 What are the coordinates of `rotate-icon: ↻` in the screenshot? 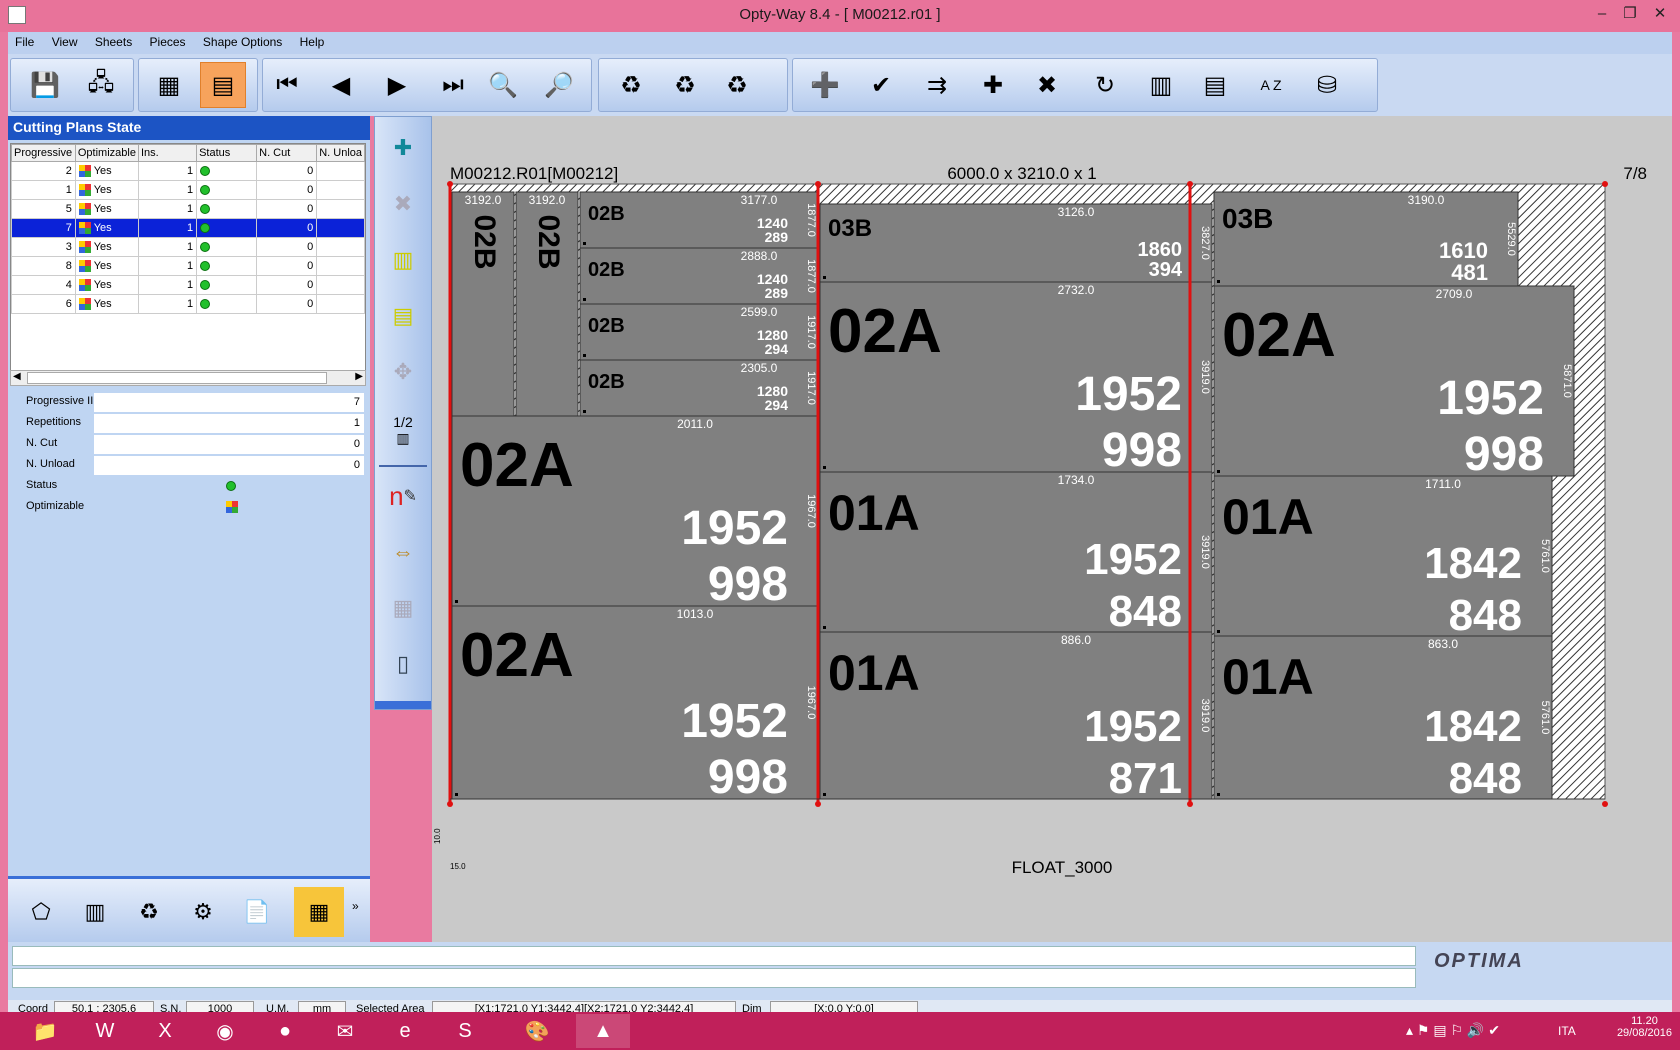 It's located at (1105, 85).